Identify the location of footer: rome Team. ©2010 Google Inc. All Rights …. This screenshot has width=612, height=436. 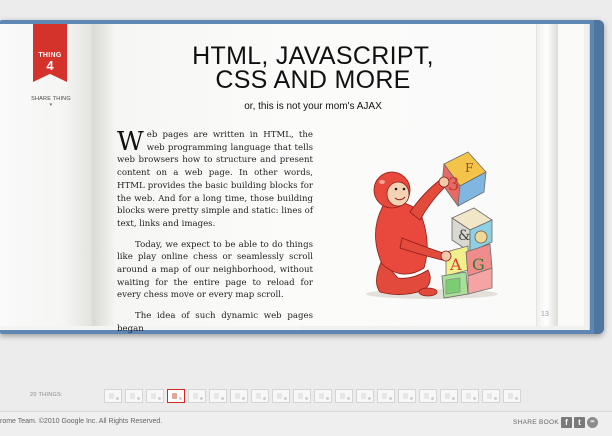
(306, 423).